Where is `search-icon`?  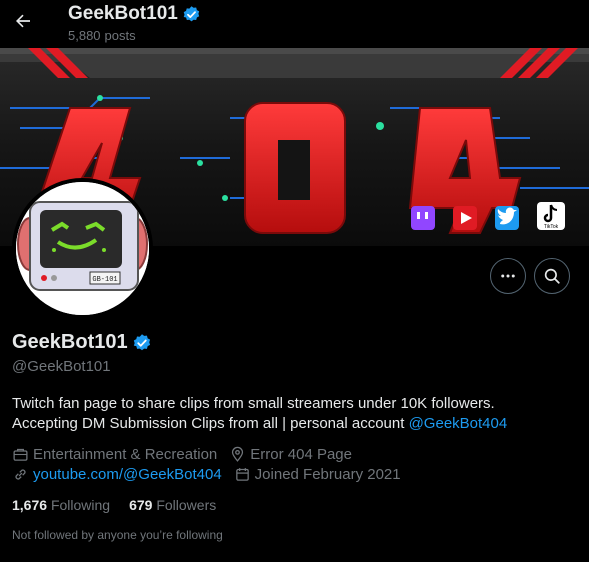
search-icon is located at coordinates (552, 276).